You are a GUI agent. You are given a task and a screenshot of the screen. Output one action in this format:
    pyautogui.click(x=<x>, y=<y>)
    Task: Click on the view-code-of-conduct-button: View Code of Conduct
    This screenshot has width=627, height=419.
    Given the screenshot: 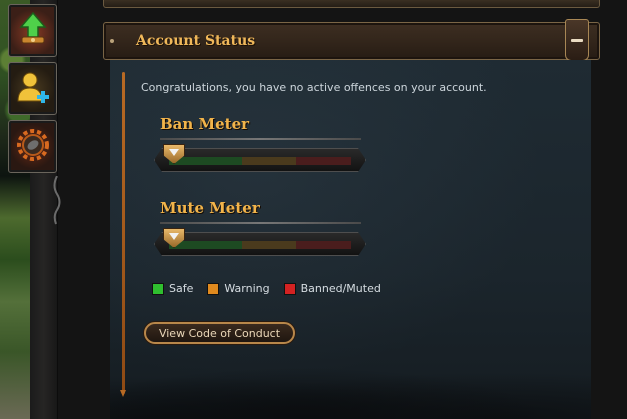 What is the action you would take?
    pyautogui.click(x=219, y=333)
    